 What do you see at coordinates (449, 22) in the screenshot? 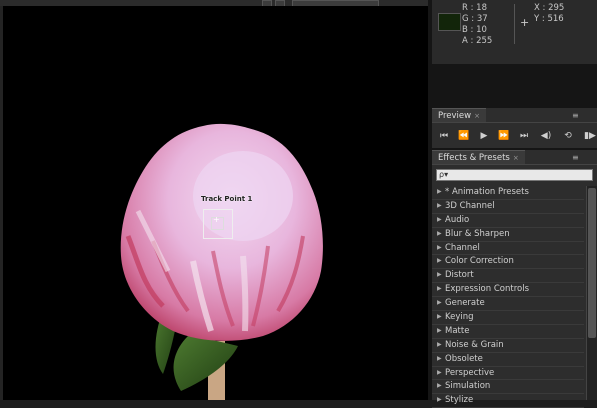
I see `color-swatch` at bounding box center [449, 22].